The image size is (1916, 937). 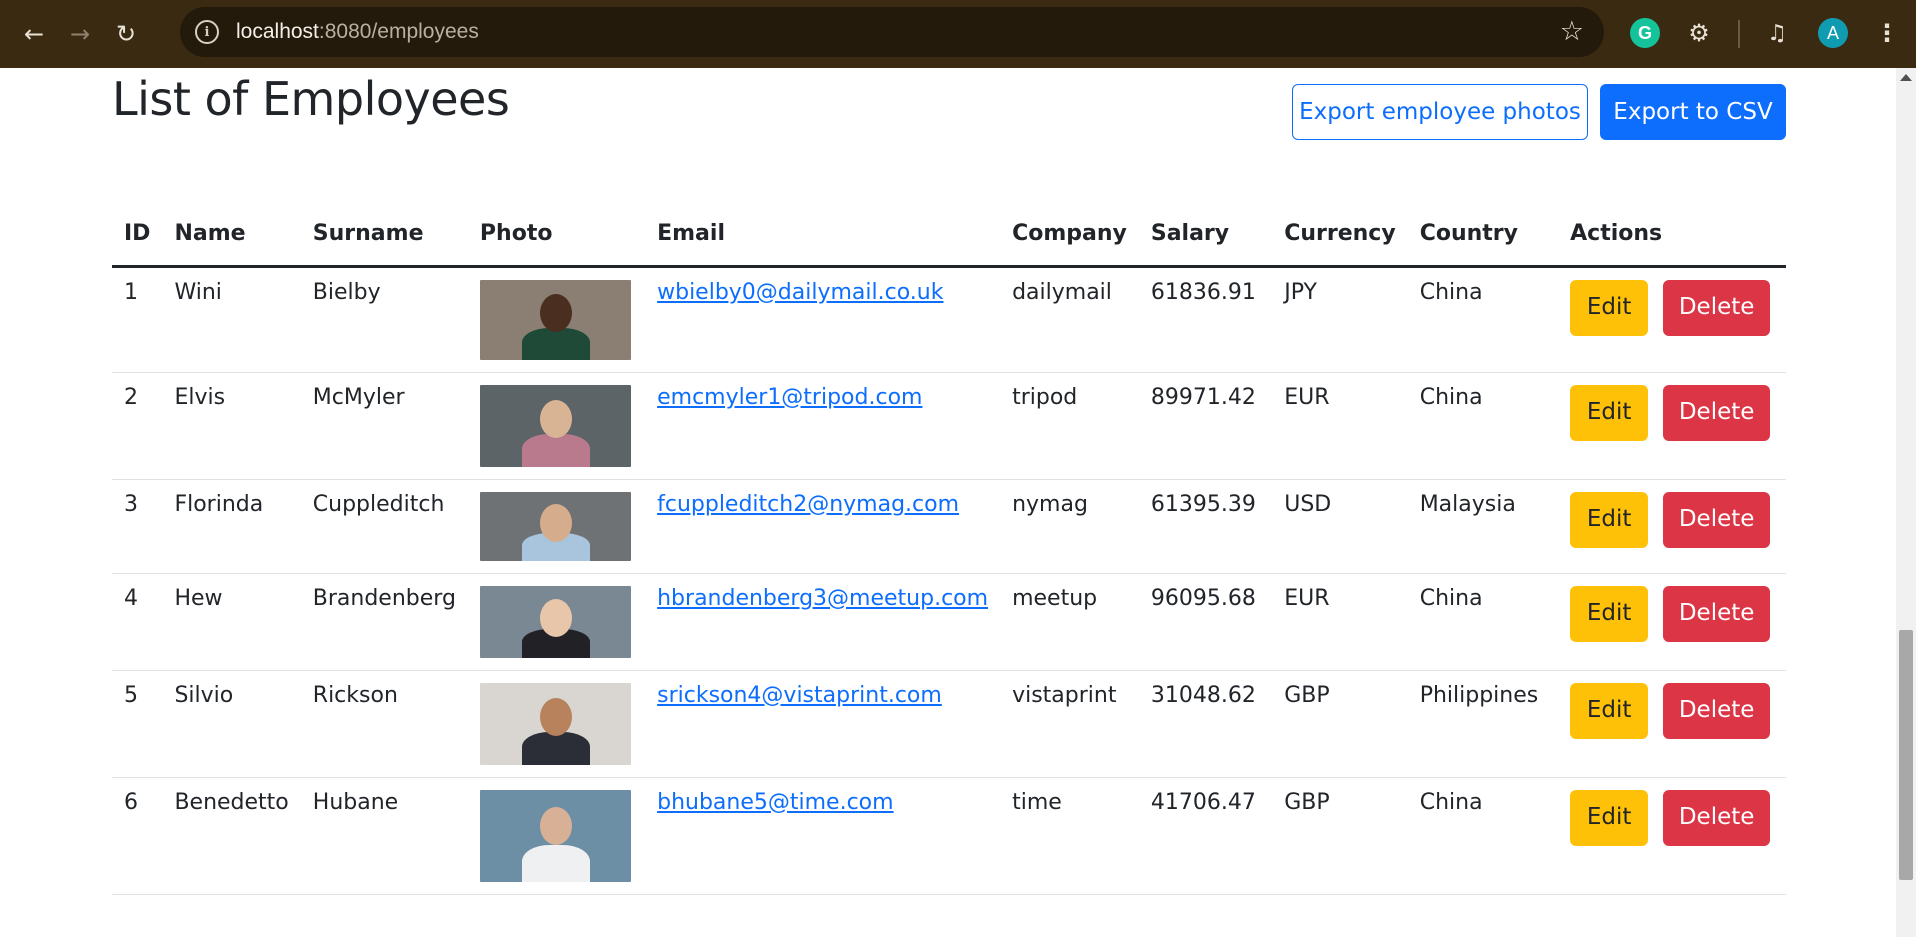 I want to click on cell-name: Wini, so click(x=231, y=319).